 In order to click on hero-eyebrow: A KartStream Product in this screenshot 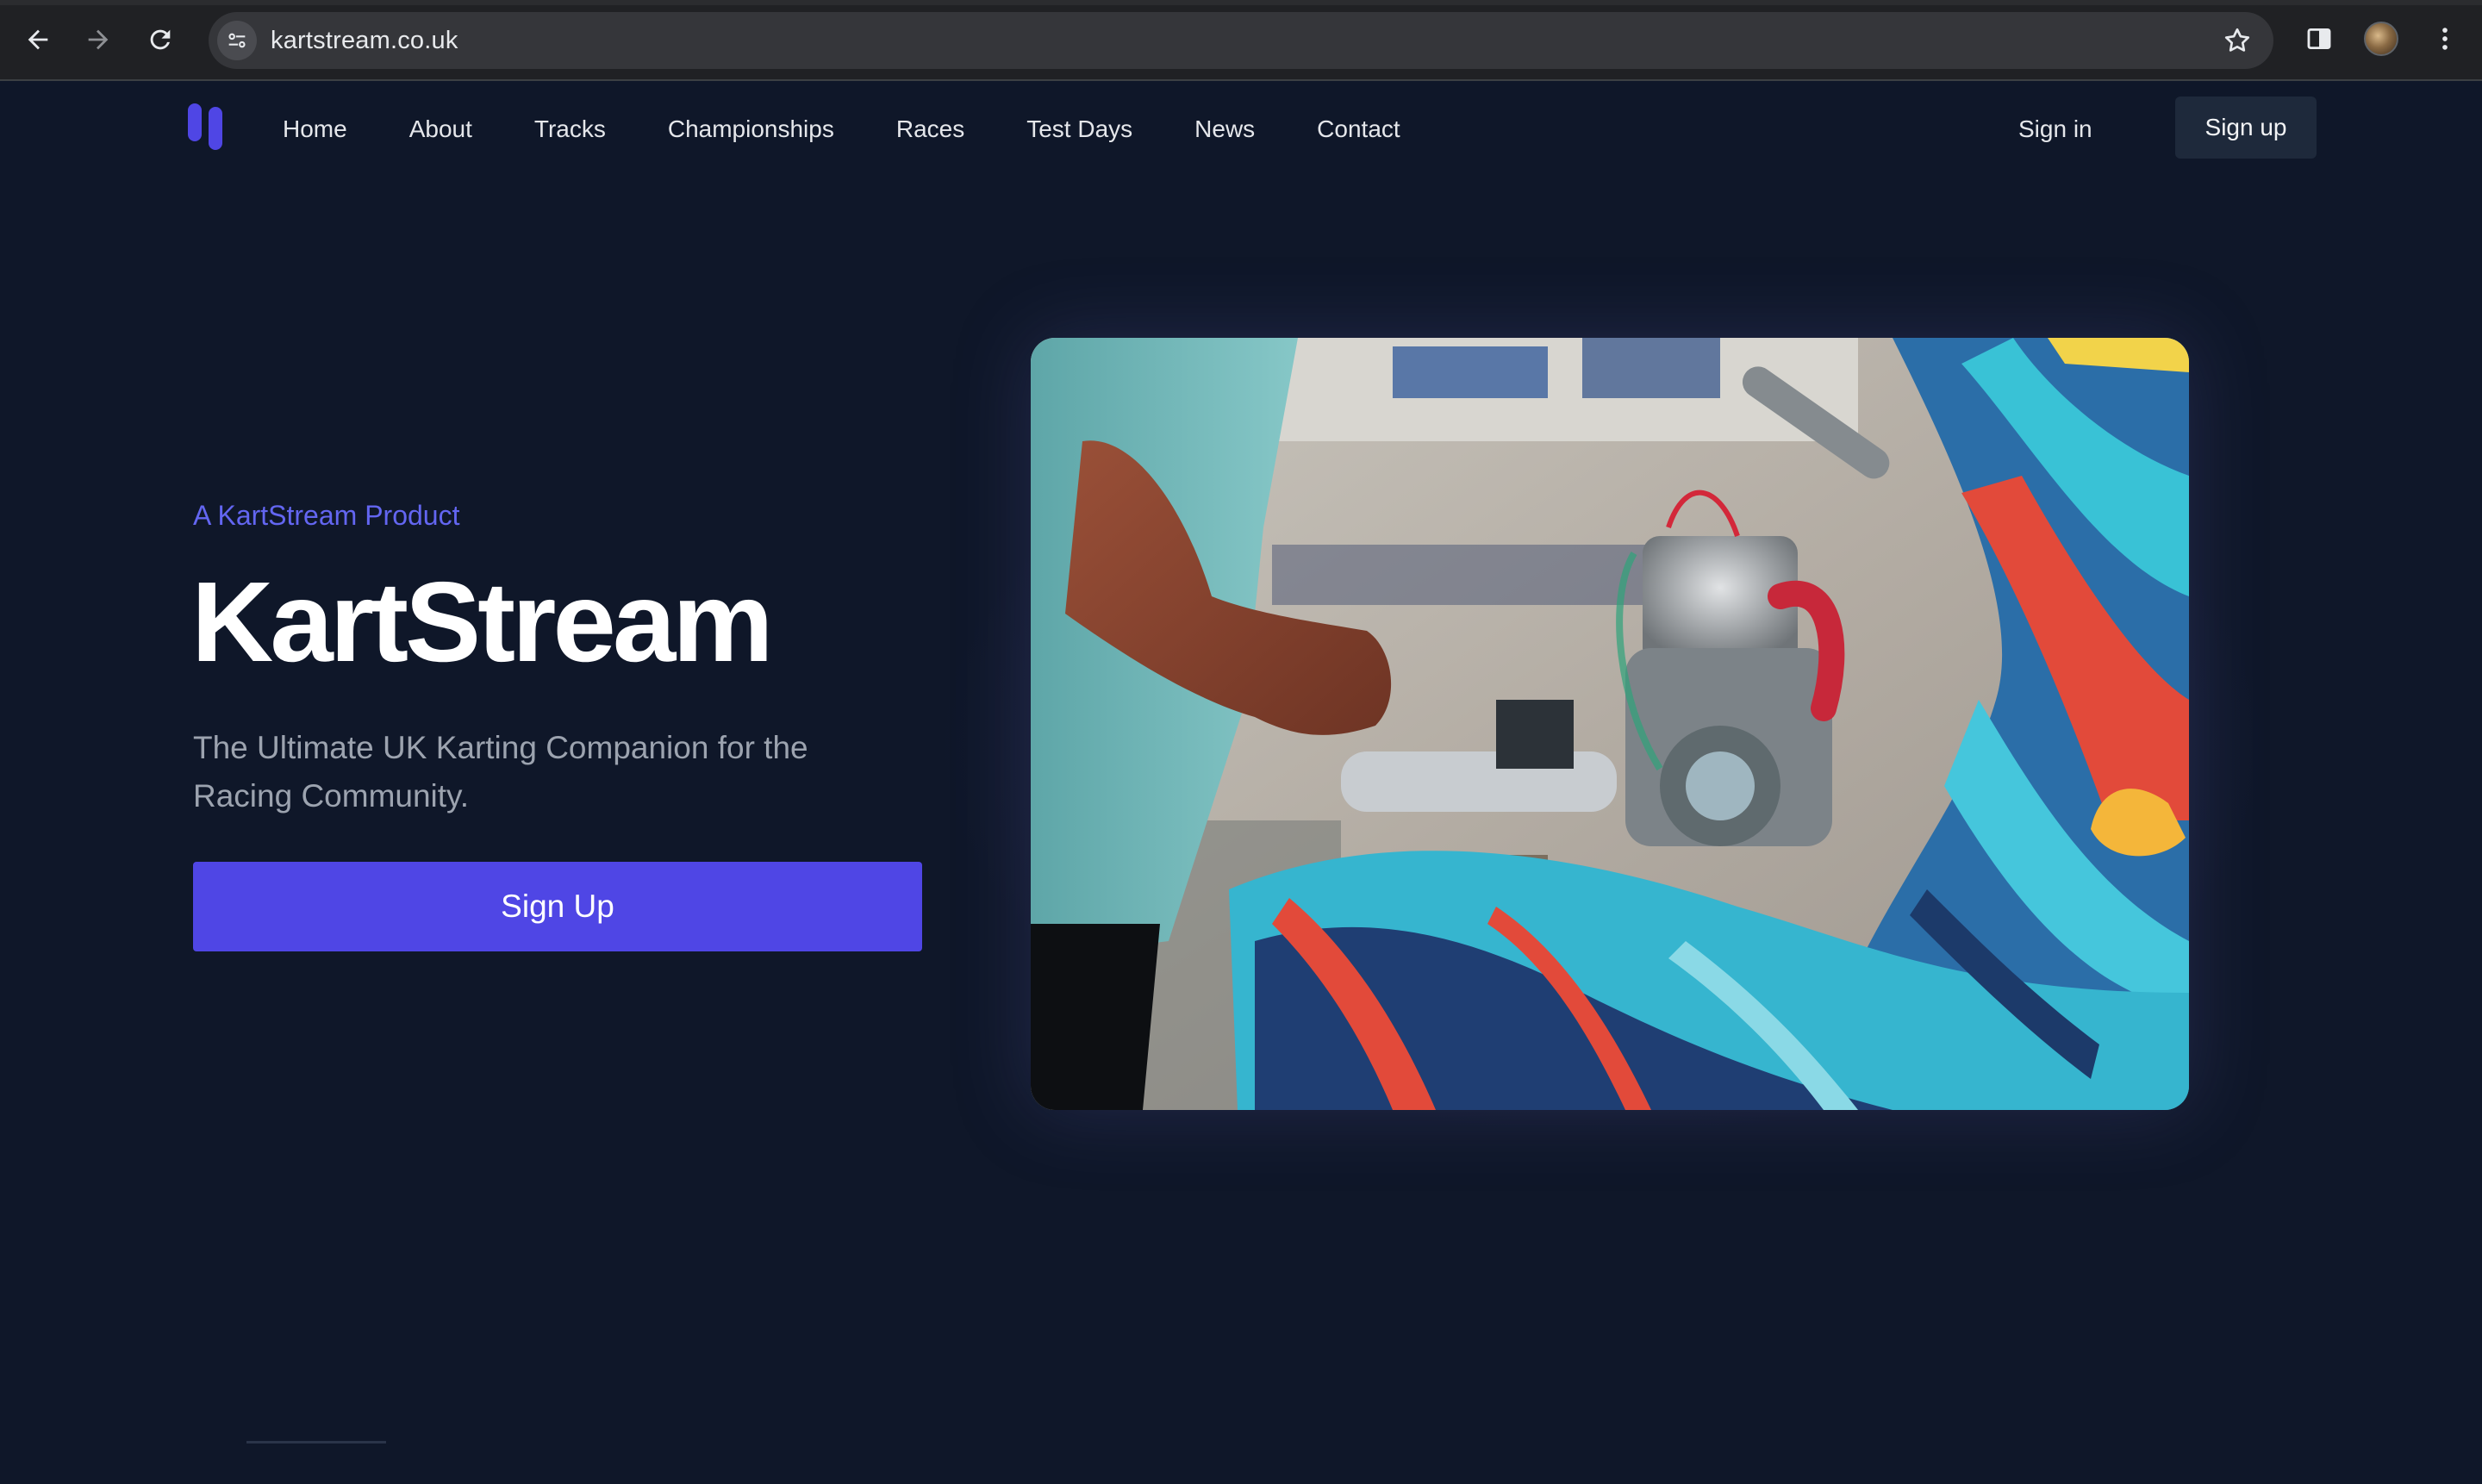, I will do `click(326, 516)`.